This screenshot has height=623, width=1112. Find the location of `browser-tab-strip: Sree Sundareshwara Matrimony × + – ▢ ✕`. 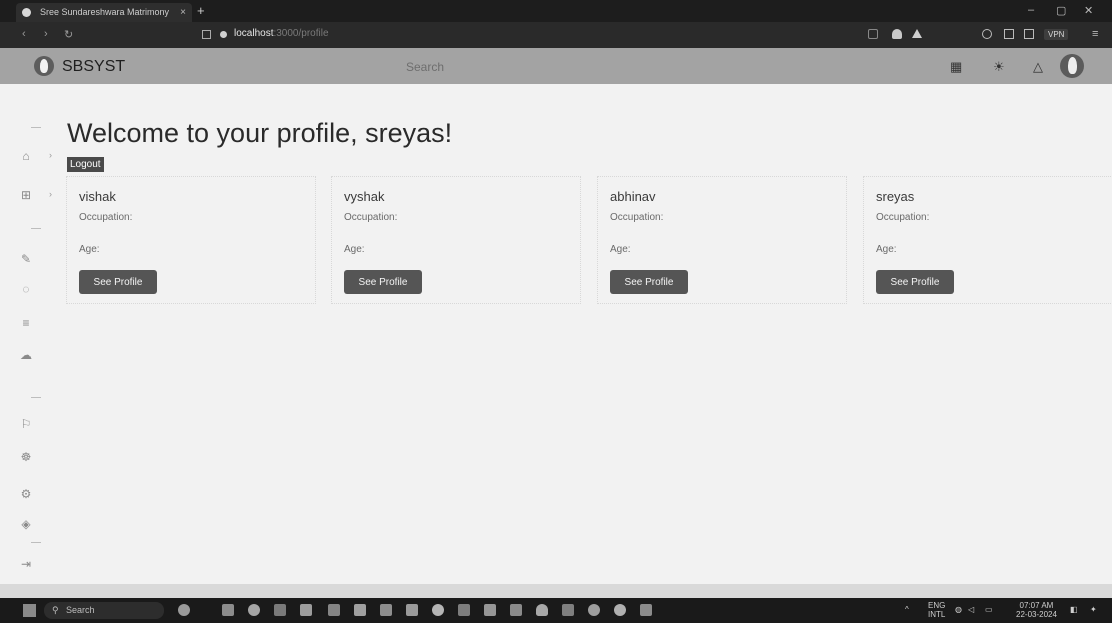

browser-tab-strip: Sree Sundareshwara Matrimony × + – ▢ ✕ is located at coordinates (556, 11).